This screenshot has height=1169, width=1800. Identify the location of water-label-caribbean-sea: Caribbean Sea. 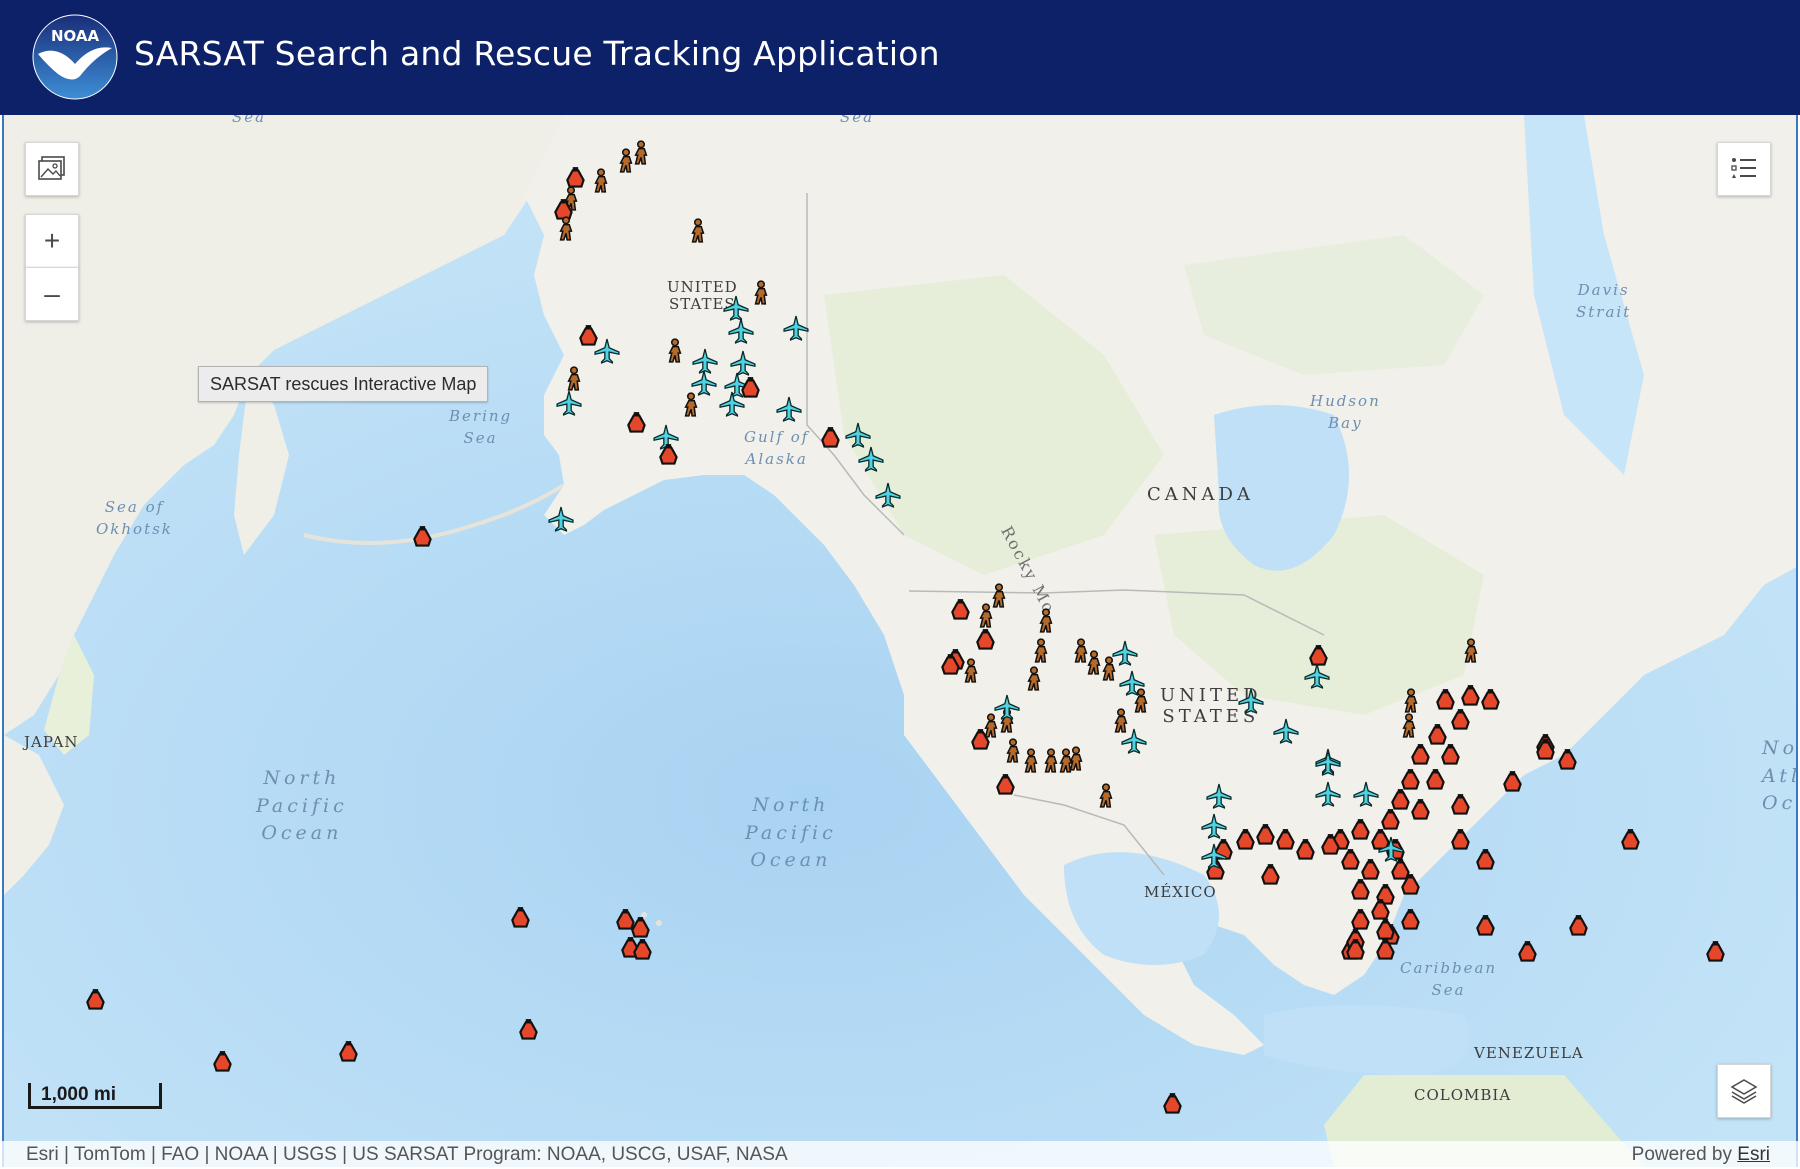
(1449, 979).